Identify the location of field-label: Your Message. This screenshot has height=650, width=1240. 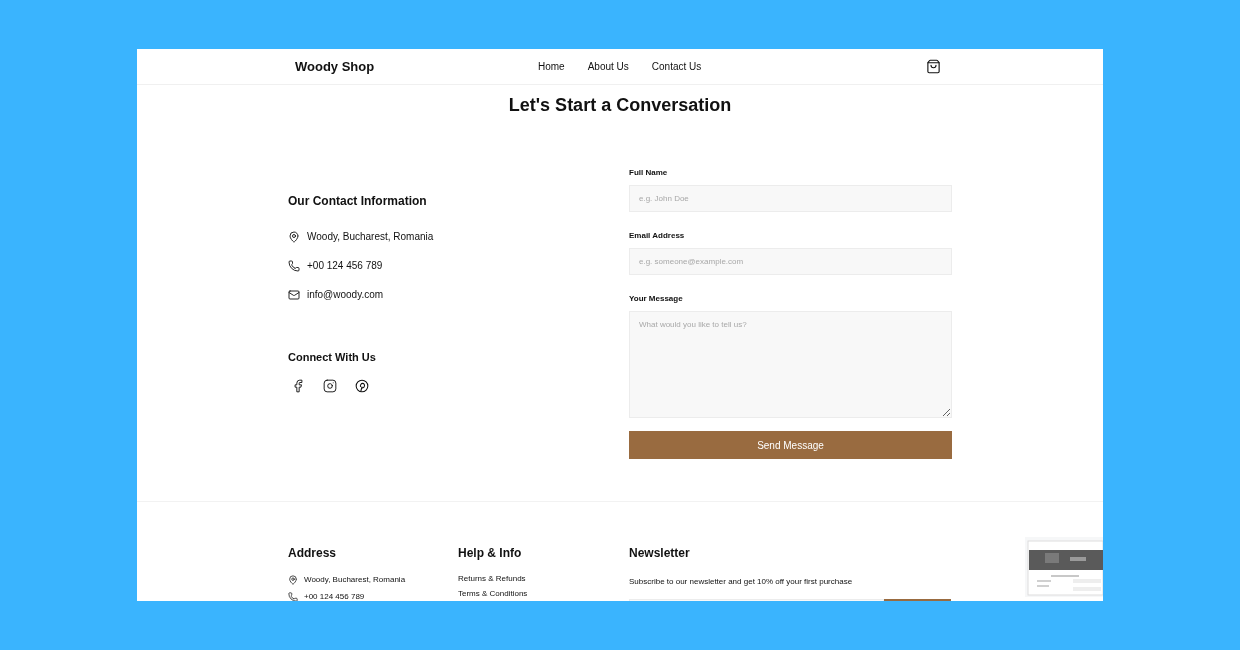
(656, 299).